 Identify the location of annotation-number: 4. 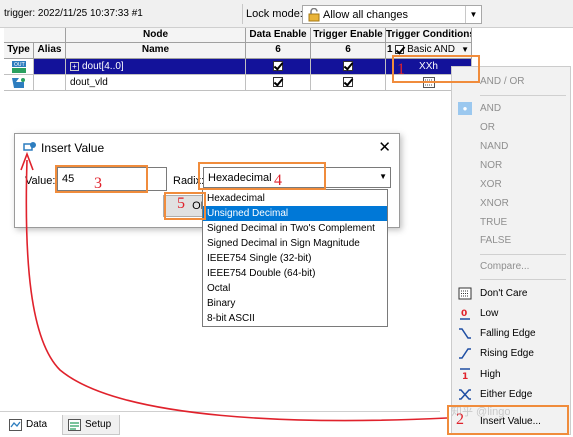
(278, 180).